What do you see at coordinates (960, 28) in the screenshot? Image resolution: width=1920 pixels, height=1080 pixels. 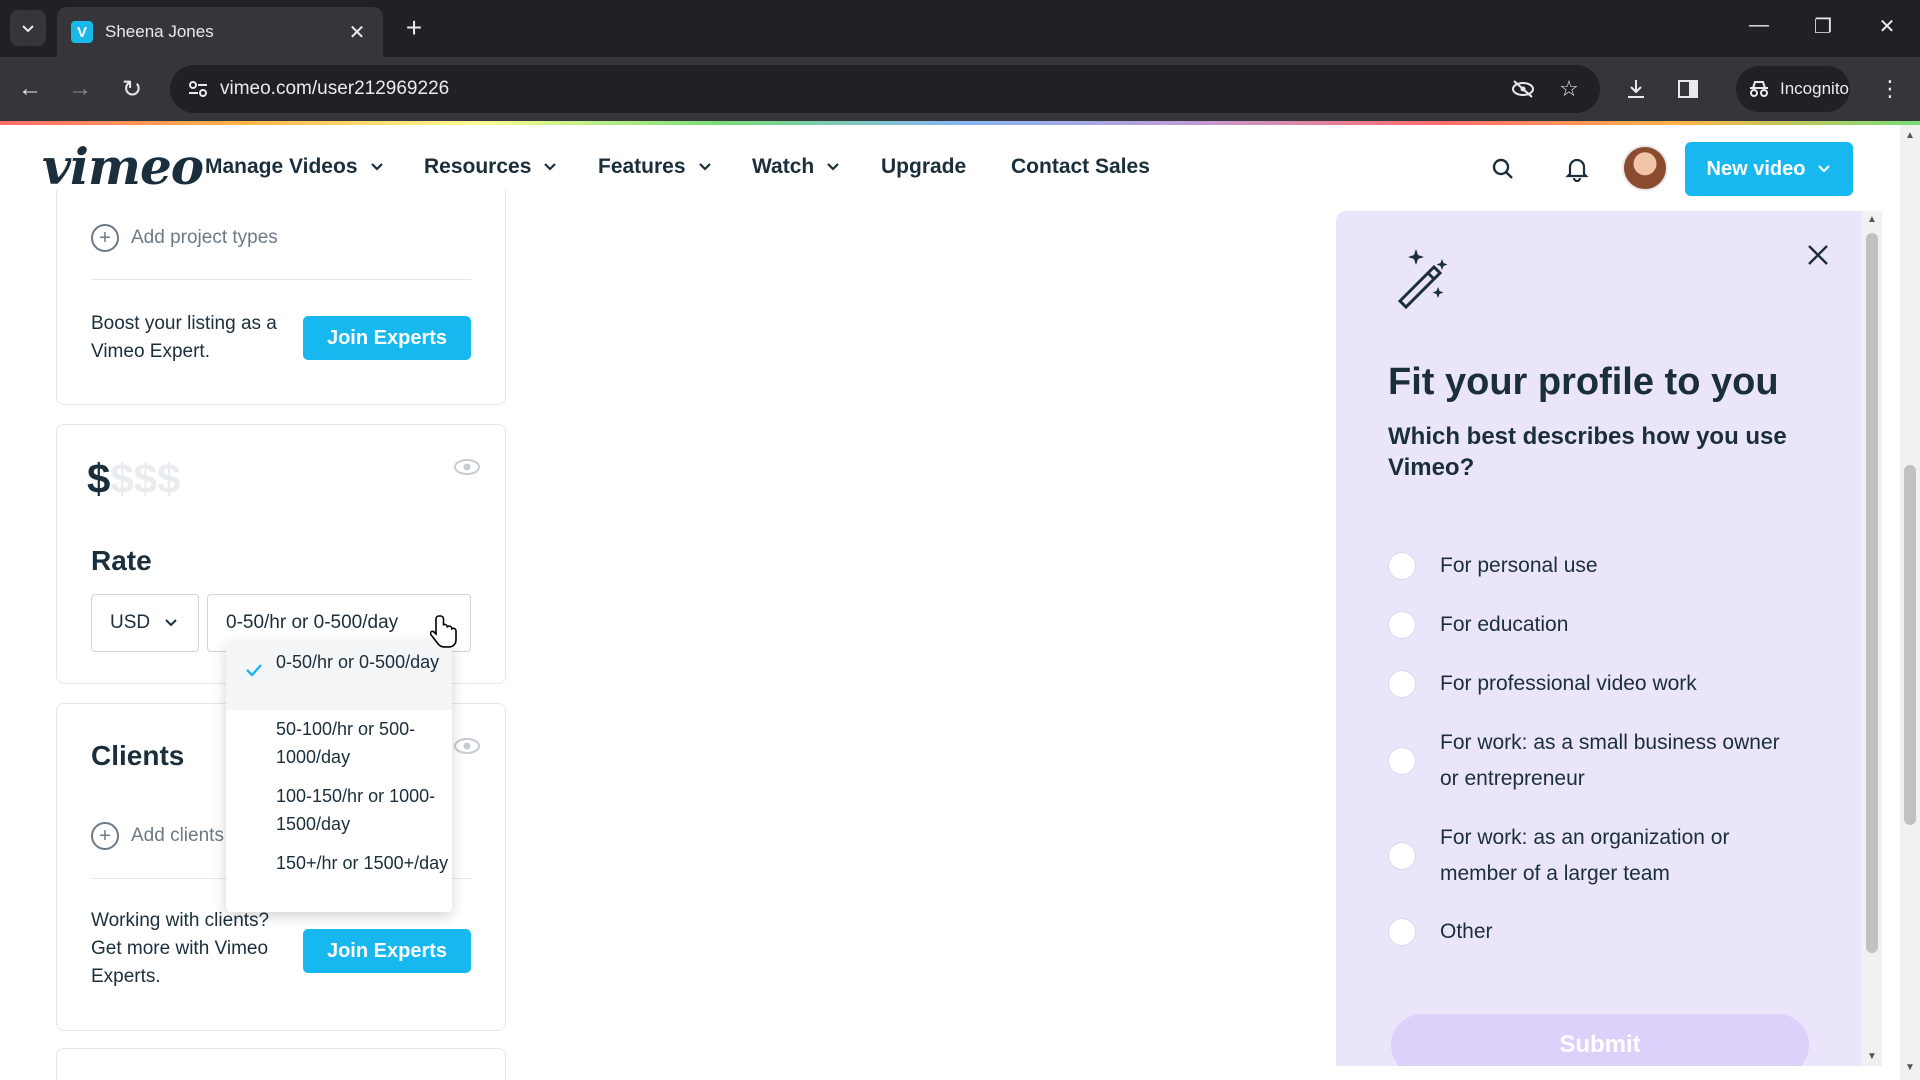 I see `browser-tab-bar: V Sheena Jones ✕ + — ❐ ✕` at bounding box center [960, 28].